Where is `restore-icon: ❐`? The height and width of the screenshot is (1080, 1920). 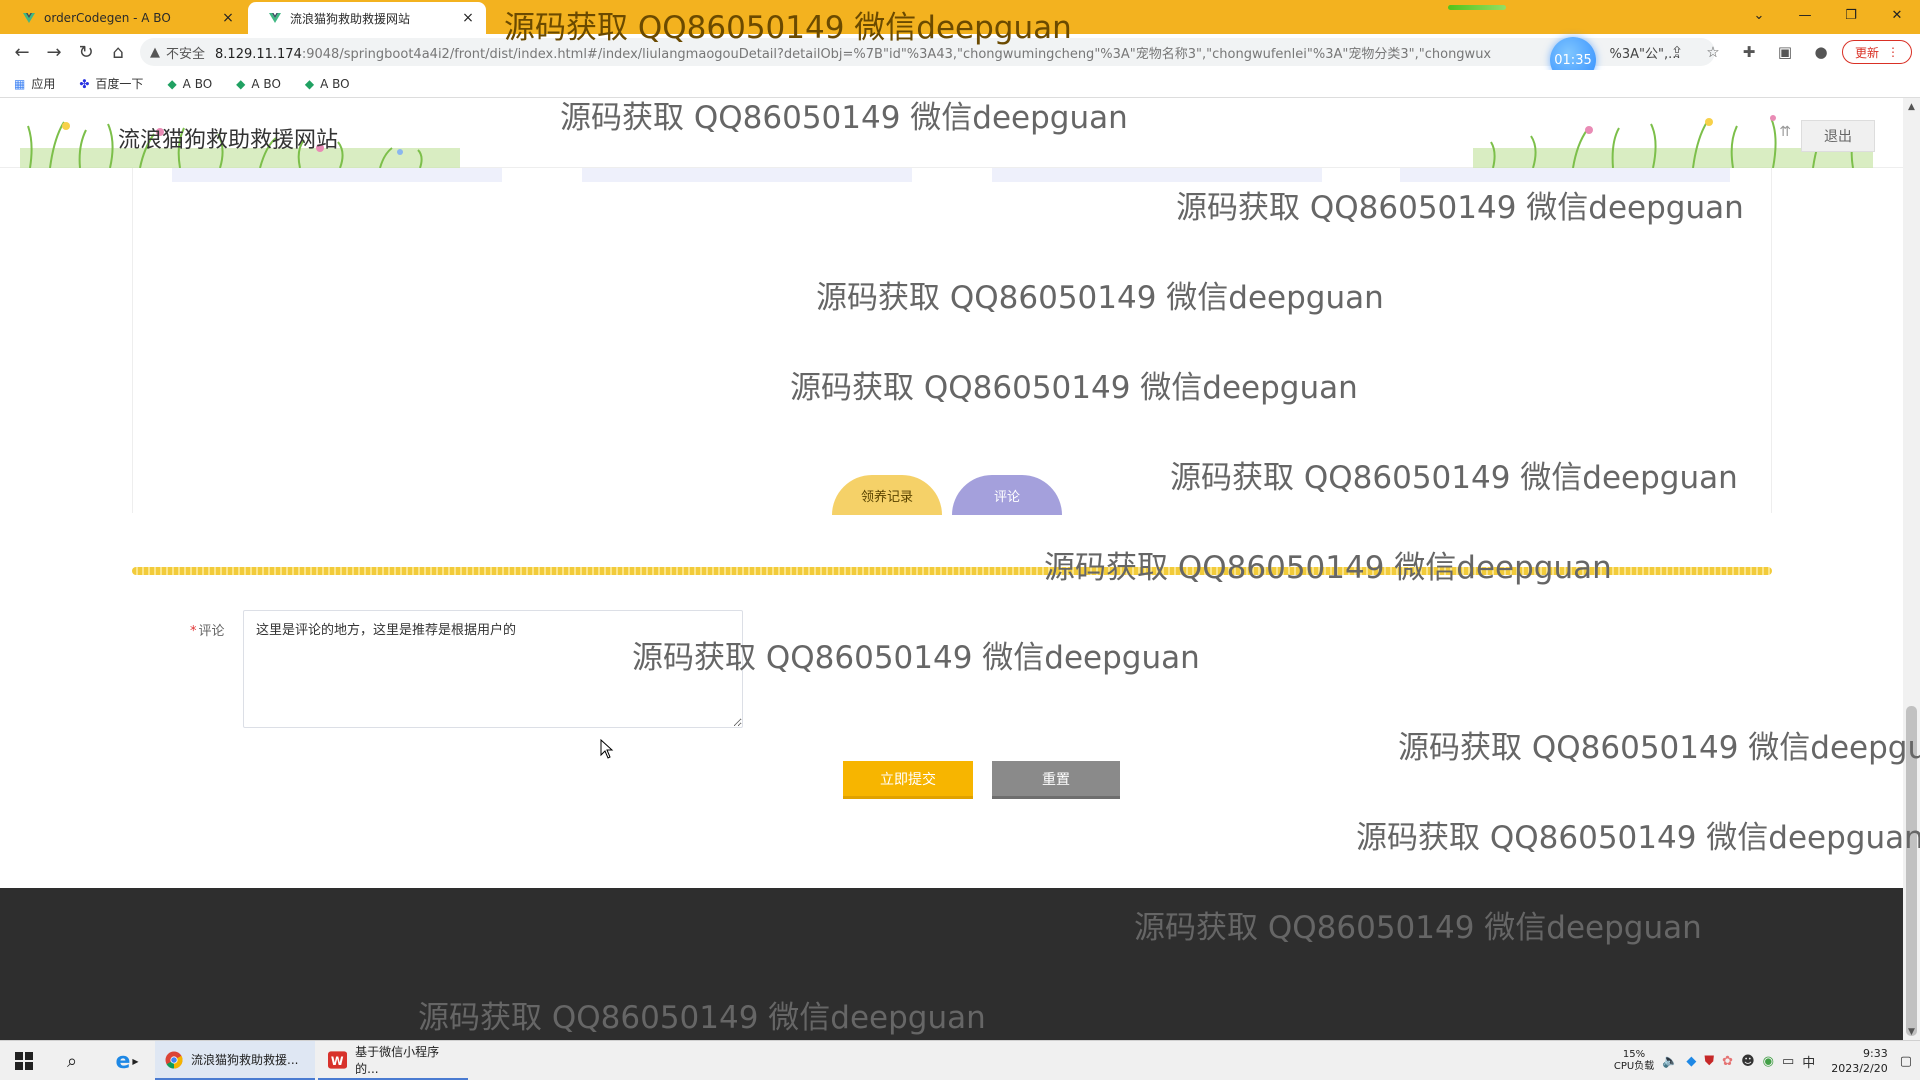
restore-icon: ❐ is located at coordinates (1851, 15).